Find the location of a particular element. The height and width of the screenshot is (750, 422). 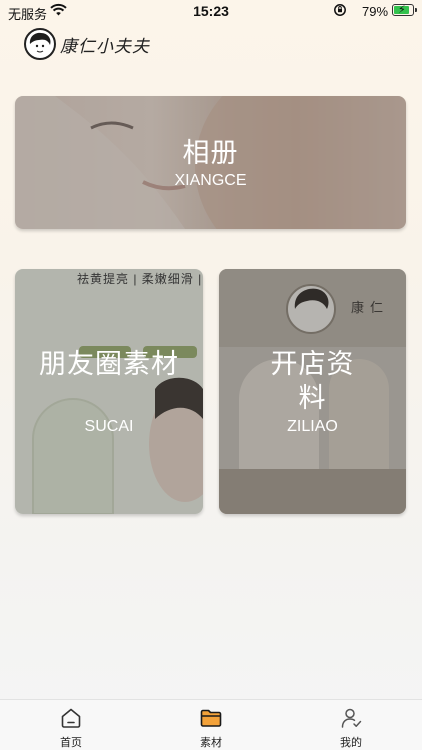

tab-home: 首页 is located at coordinates (71, 728).